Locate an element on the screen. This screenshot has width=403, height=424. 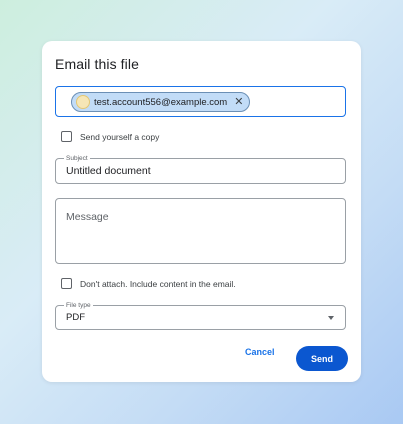
avatar-icon is located at coordinates (83, 102).